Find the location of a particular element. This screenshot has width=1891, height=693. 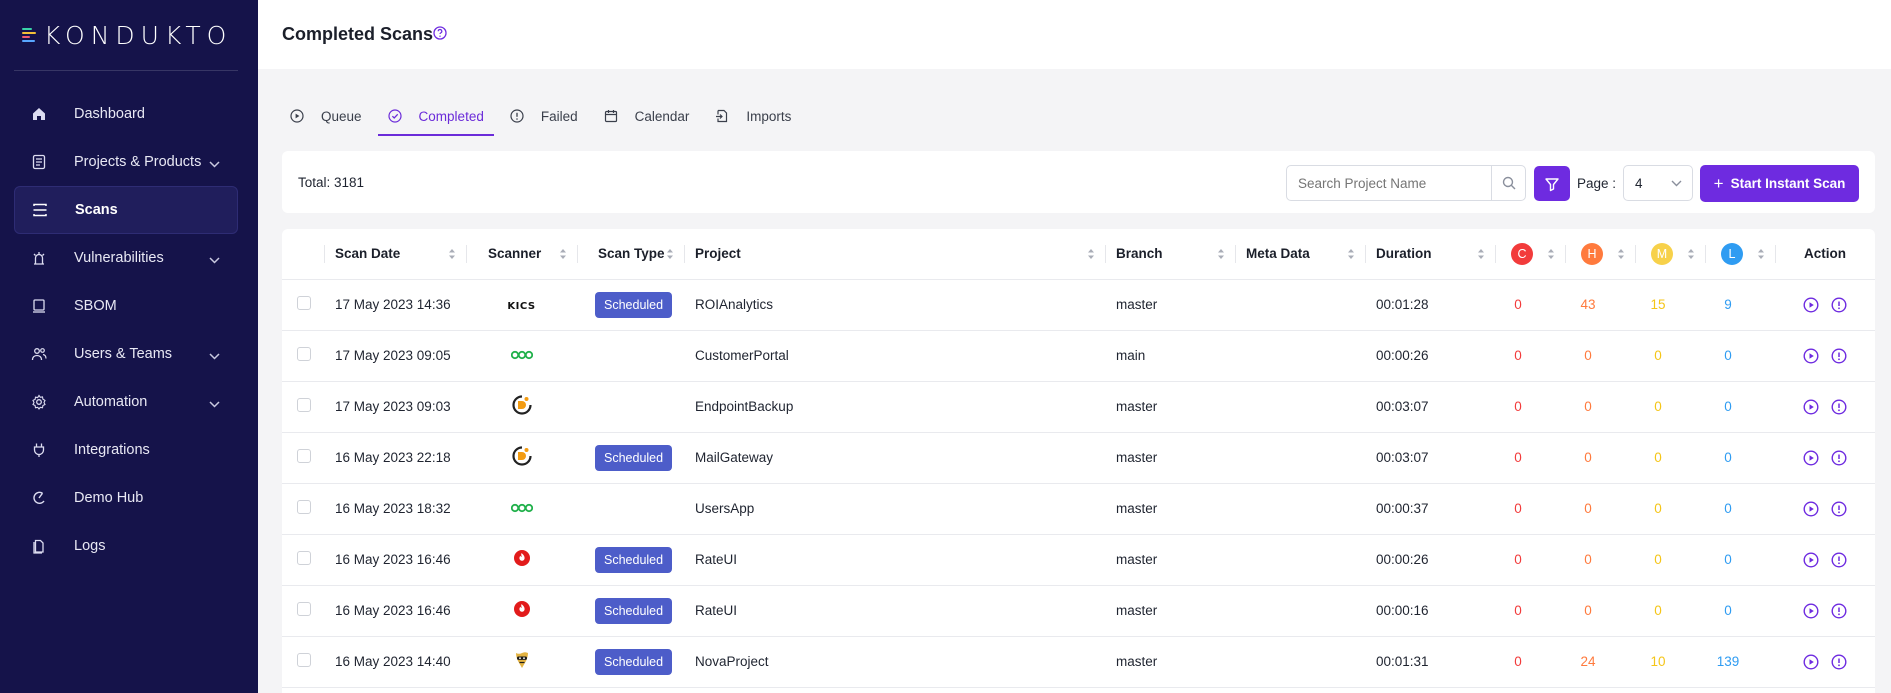

scan-date-header: Scan Date is located at coordinates (395, 254).